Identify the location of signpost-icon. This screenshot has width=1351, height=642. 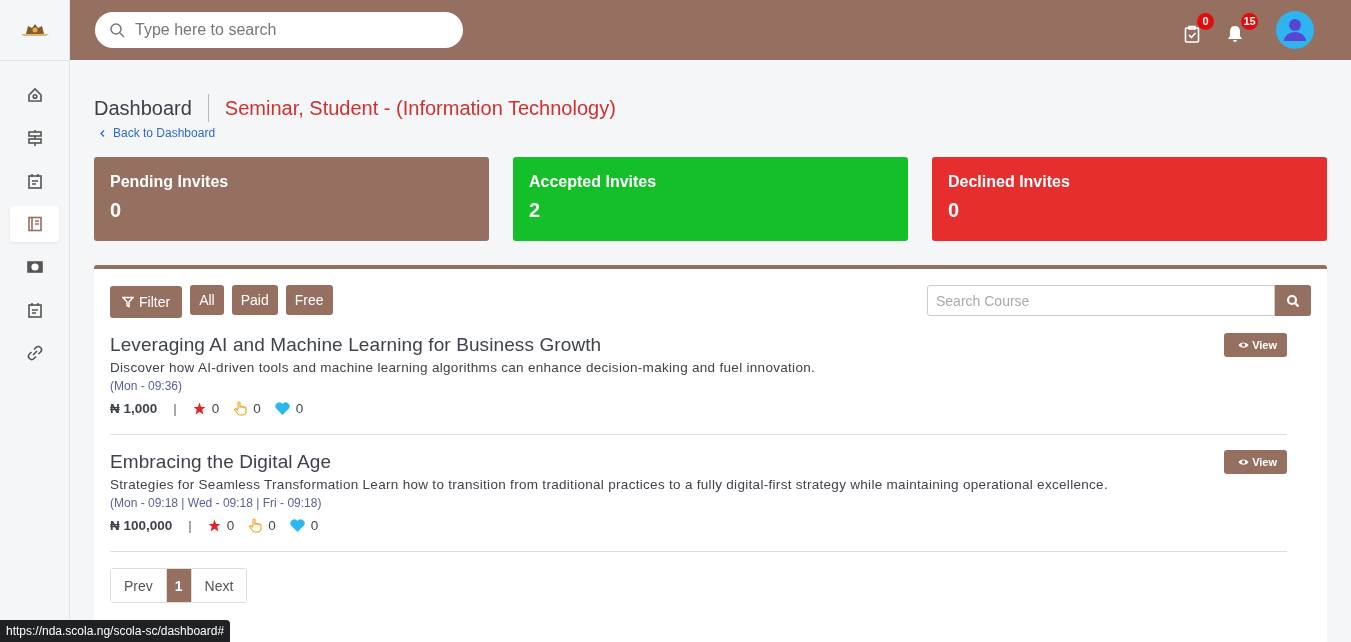
(34, 138).